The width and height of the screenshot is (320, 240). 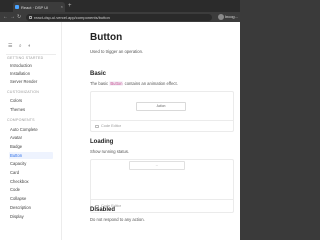 What do you see at coordinates (116, 83) in the screenshot?
I see `inline-code: Button` at bounding box center [116, 83].